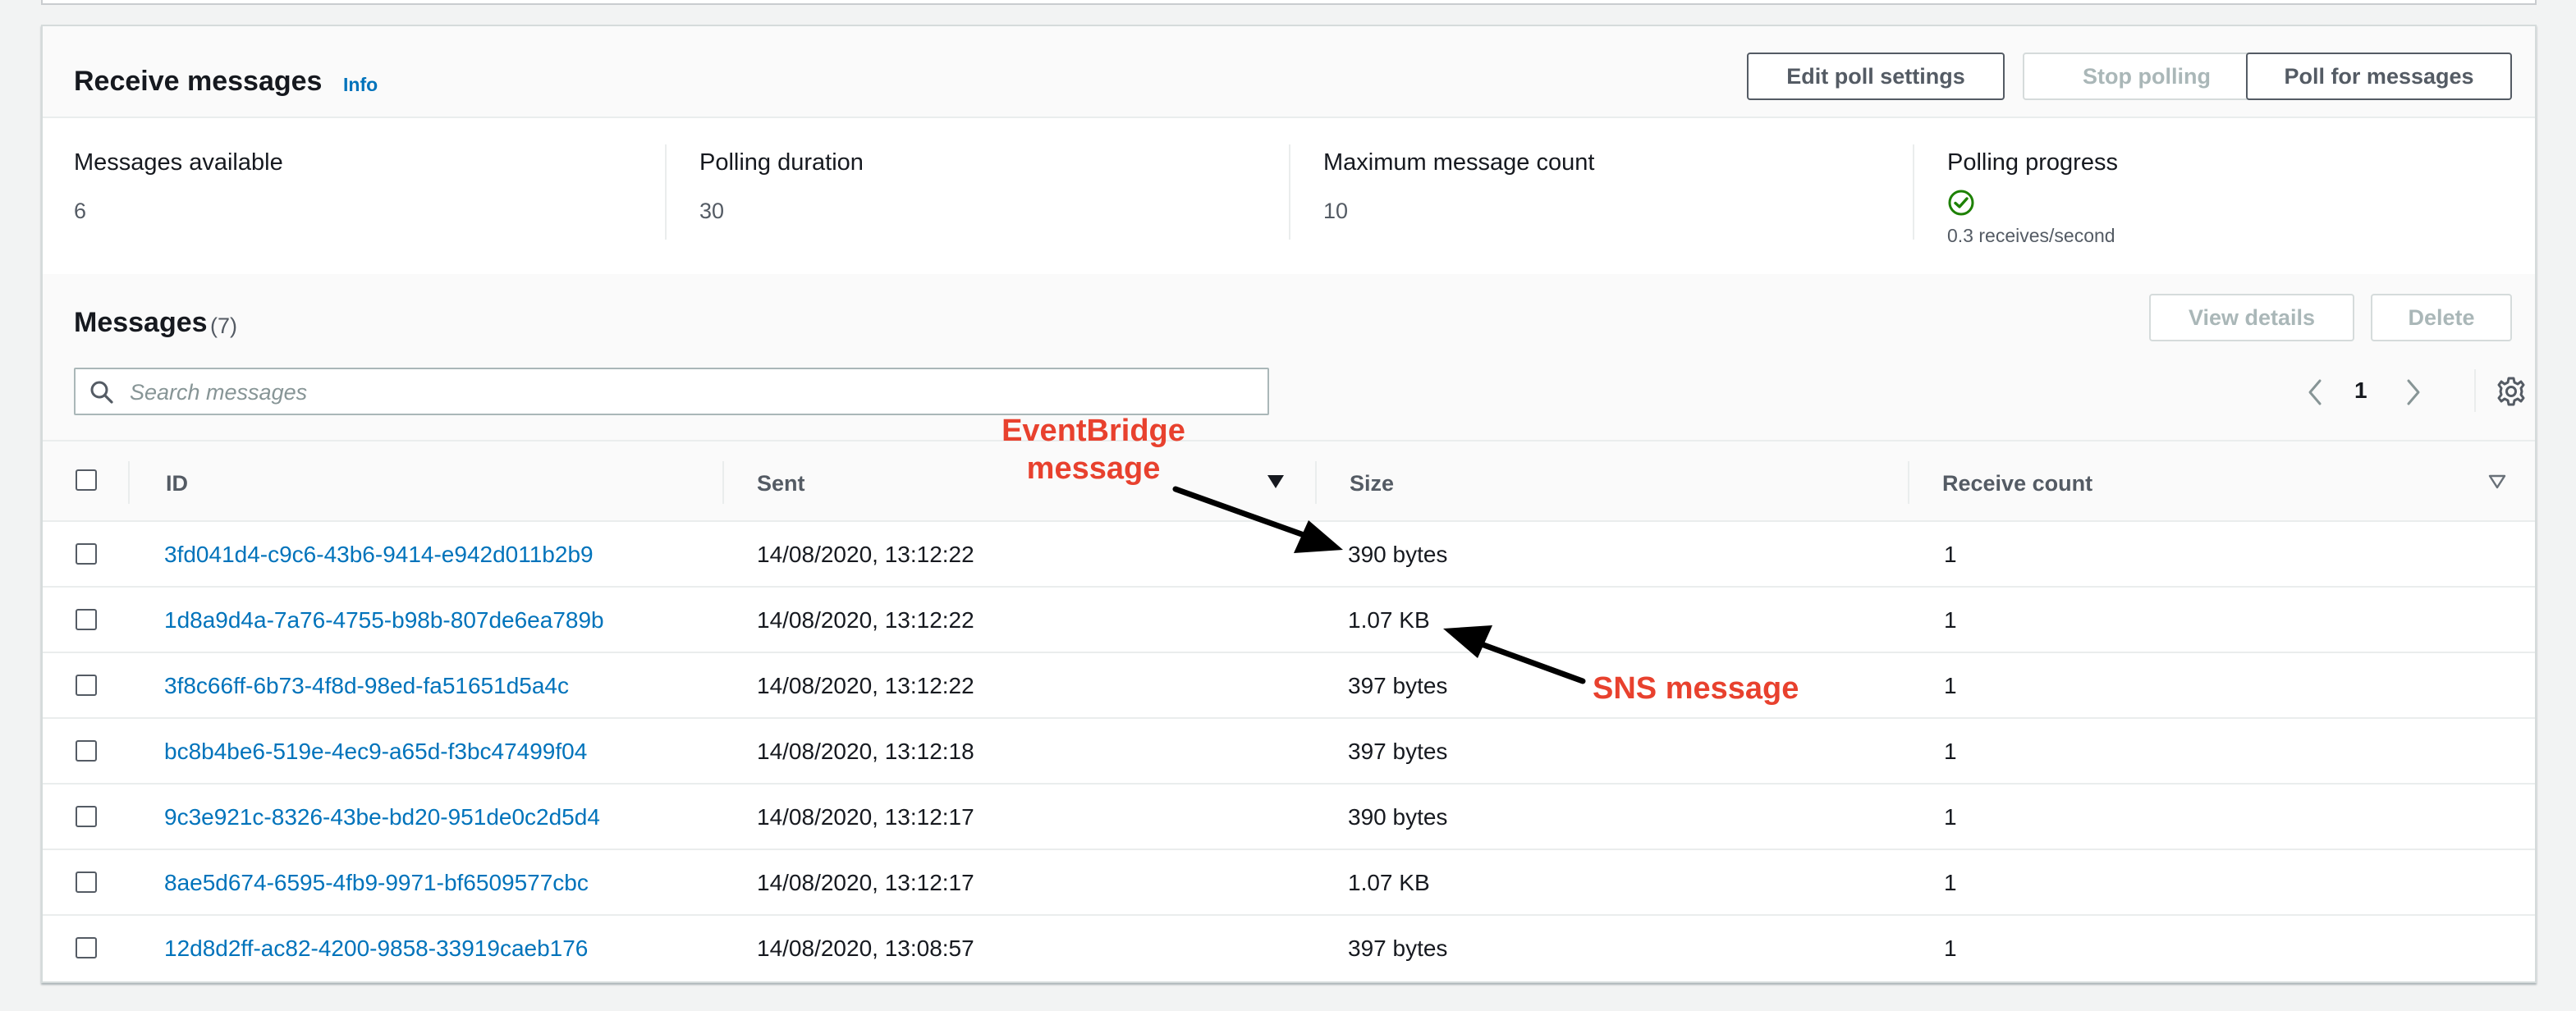 This screenshot has height=1011, width=2576. I want to click on column-header-id: ID, so click(177, 484).